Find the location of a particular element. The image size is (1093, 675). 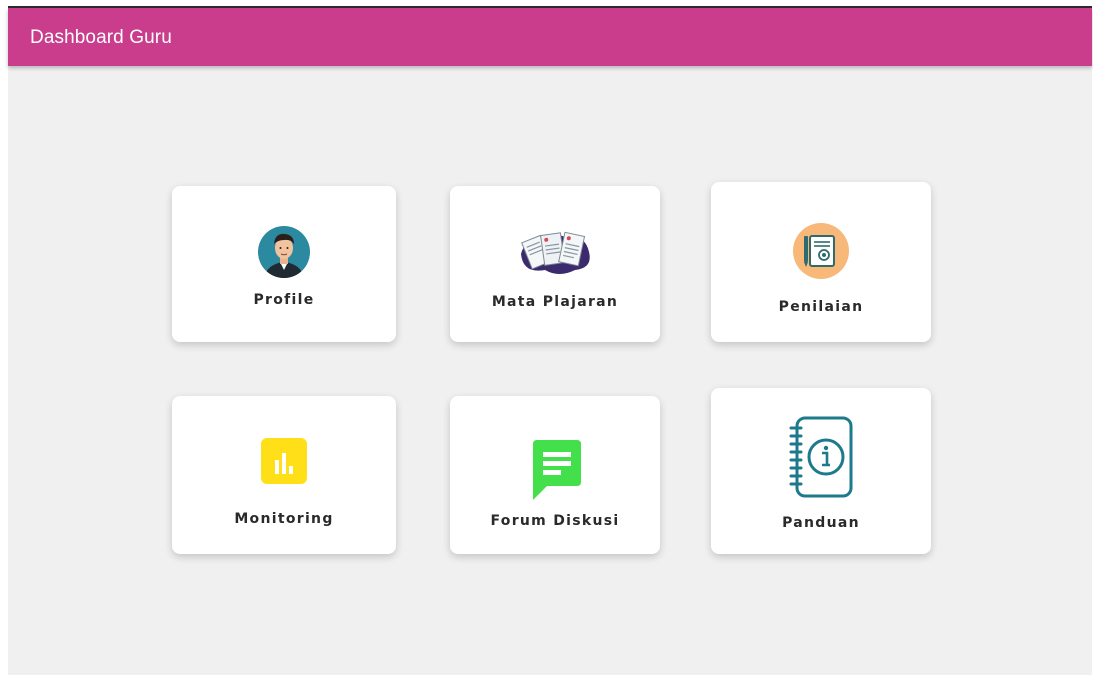

documents-icon is located at coordinates (555, 252).